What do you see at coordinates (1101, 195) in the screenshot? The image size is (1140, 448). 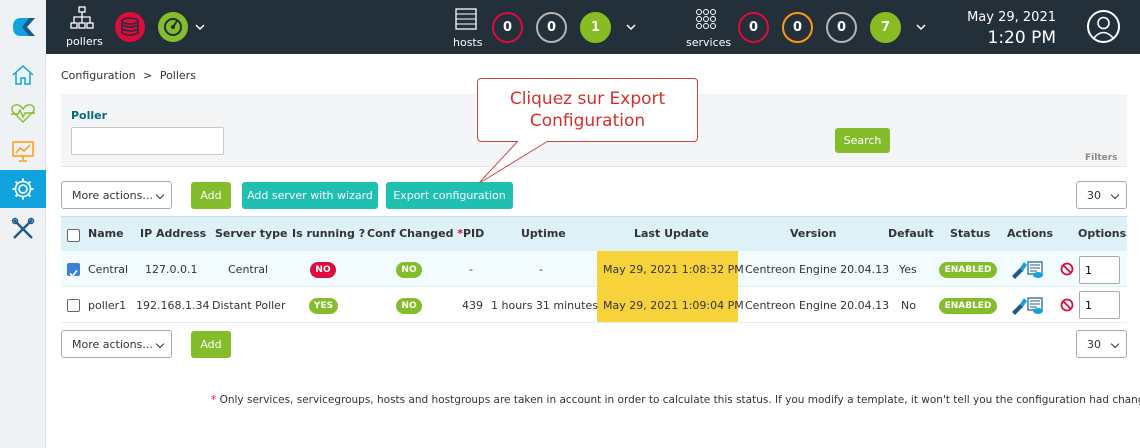 I see `page-size-select: 30` at bounding box center [1101, 195].